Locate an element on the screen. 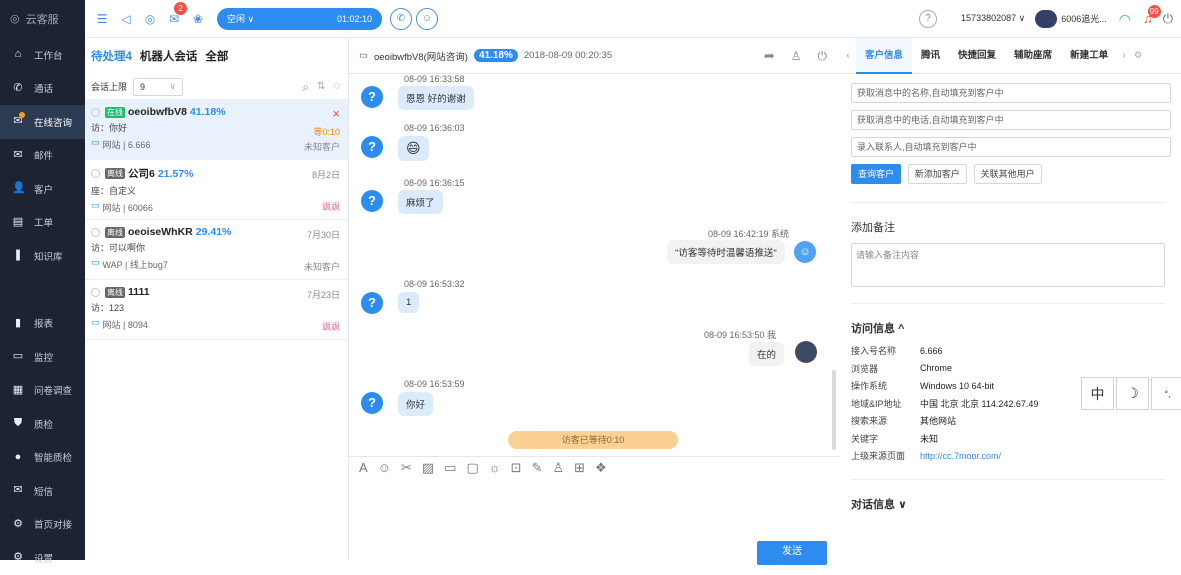 Image resolution: width=1181 pixels, height=575 pixels. sidebar-item: ▭ 监控 is located at coordinates (42, 357).